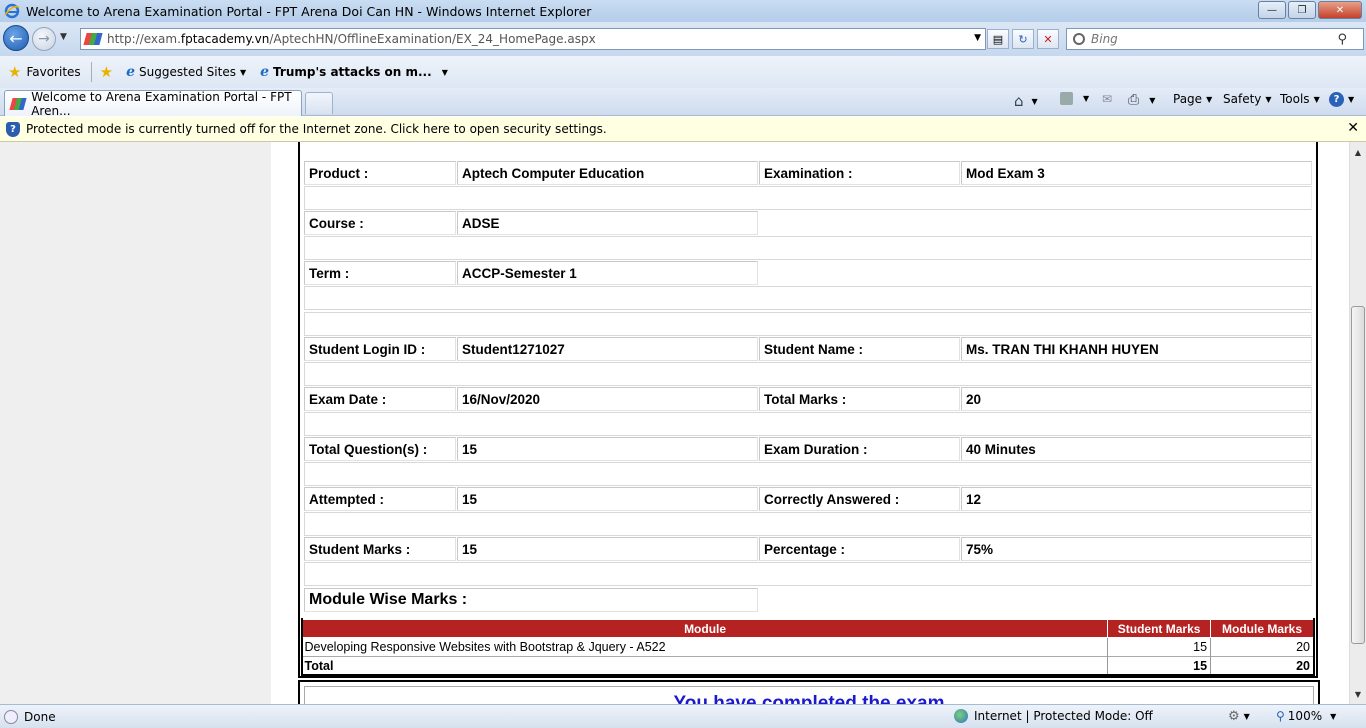 The height and width of the screenshot is (728, 1366). I want to click on security-zone: Internet | Protected Mode: Off, so click(1053, 716).